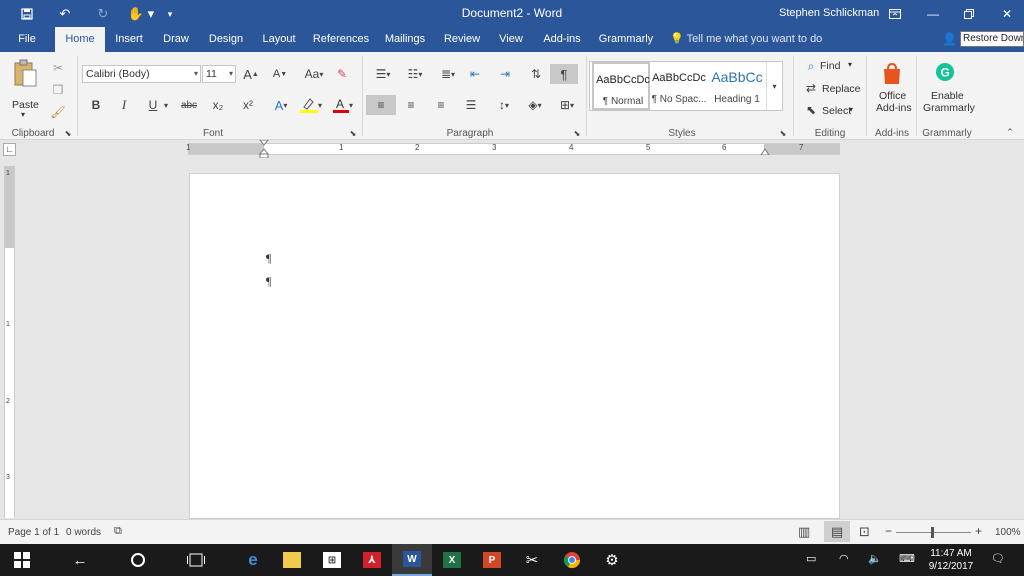 Image resolution: width=1024 pixels, height=576 pixels. Describe the element at coordinates (947, 96) in the screenshot. I see `enable-grammarly-label-1: Enable` at that location.